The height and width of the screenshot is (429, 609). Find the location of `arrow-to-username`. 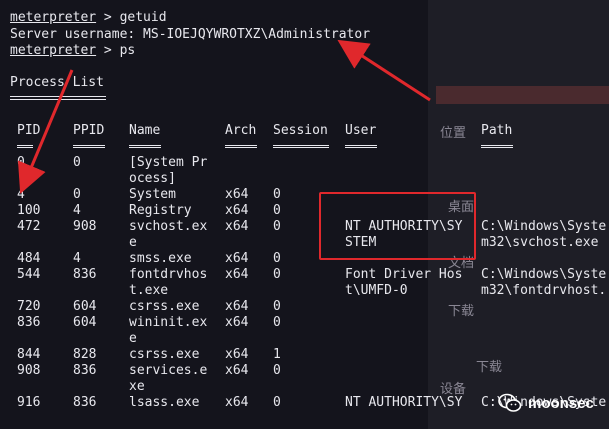

arrow-to-username is located at coordinates (384, 70).